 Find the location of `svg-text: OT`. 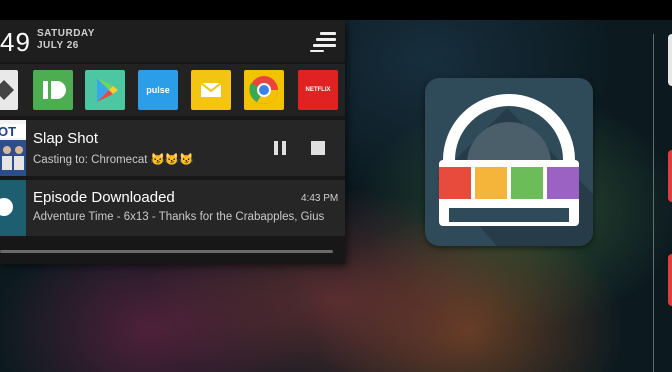

svg-text: OT is located at coordinates (8, 131).